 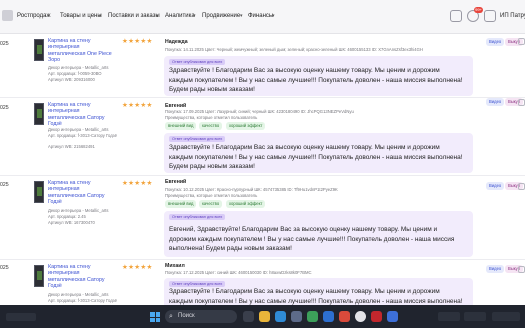 I want to click on product-seller-article: Арт. продавца: f-0059-30ВО, so click(x=75, y=73).